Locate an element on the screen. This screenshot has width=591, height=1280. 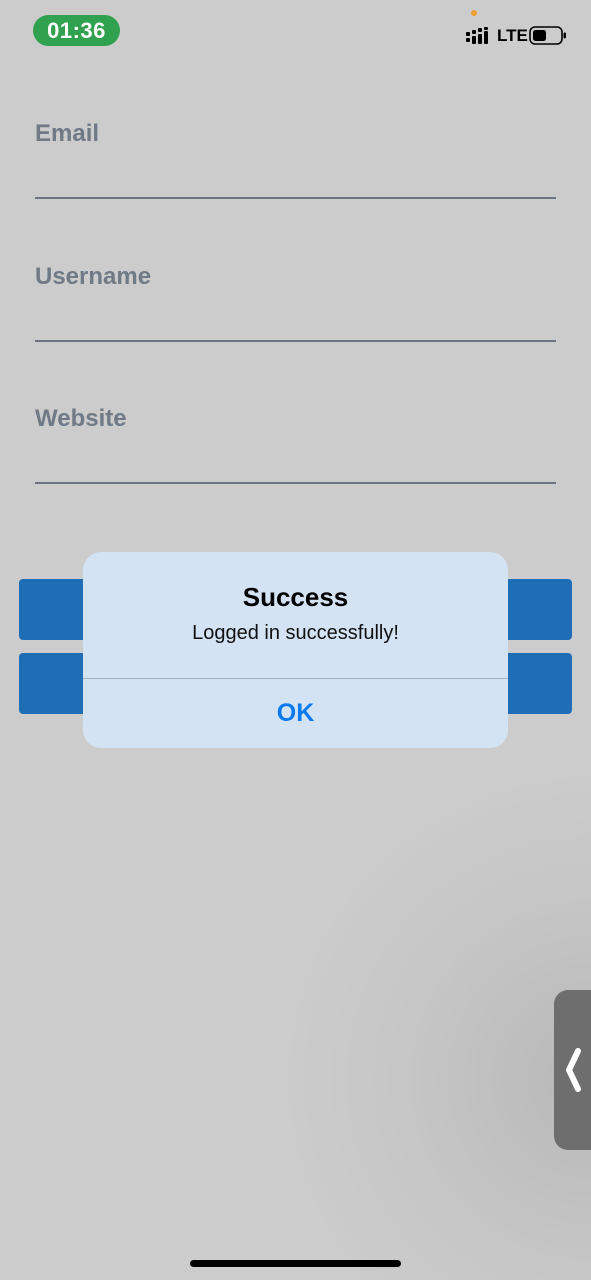
website-label: Website is located at coordinates (81, 418).